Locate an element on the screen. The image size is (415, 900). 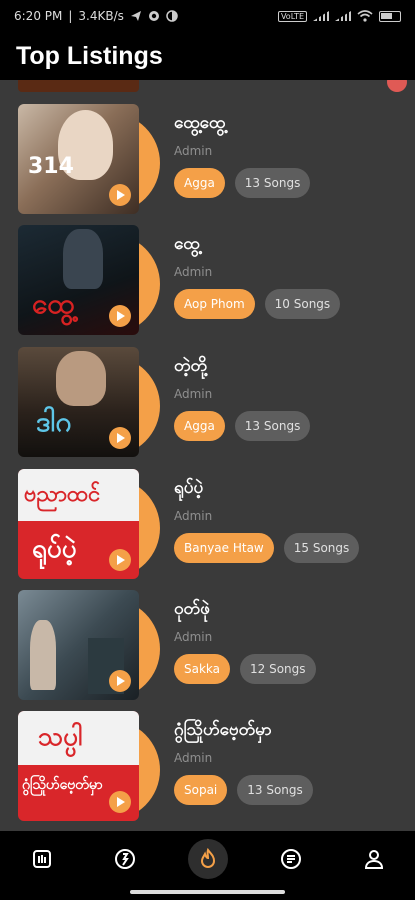
half-circle-icon is located at coordinates (172, 16).